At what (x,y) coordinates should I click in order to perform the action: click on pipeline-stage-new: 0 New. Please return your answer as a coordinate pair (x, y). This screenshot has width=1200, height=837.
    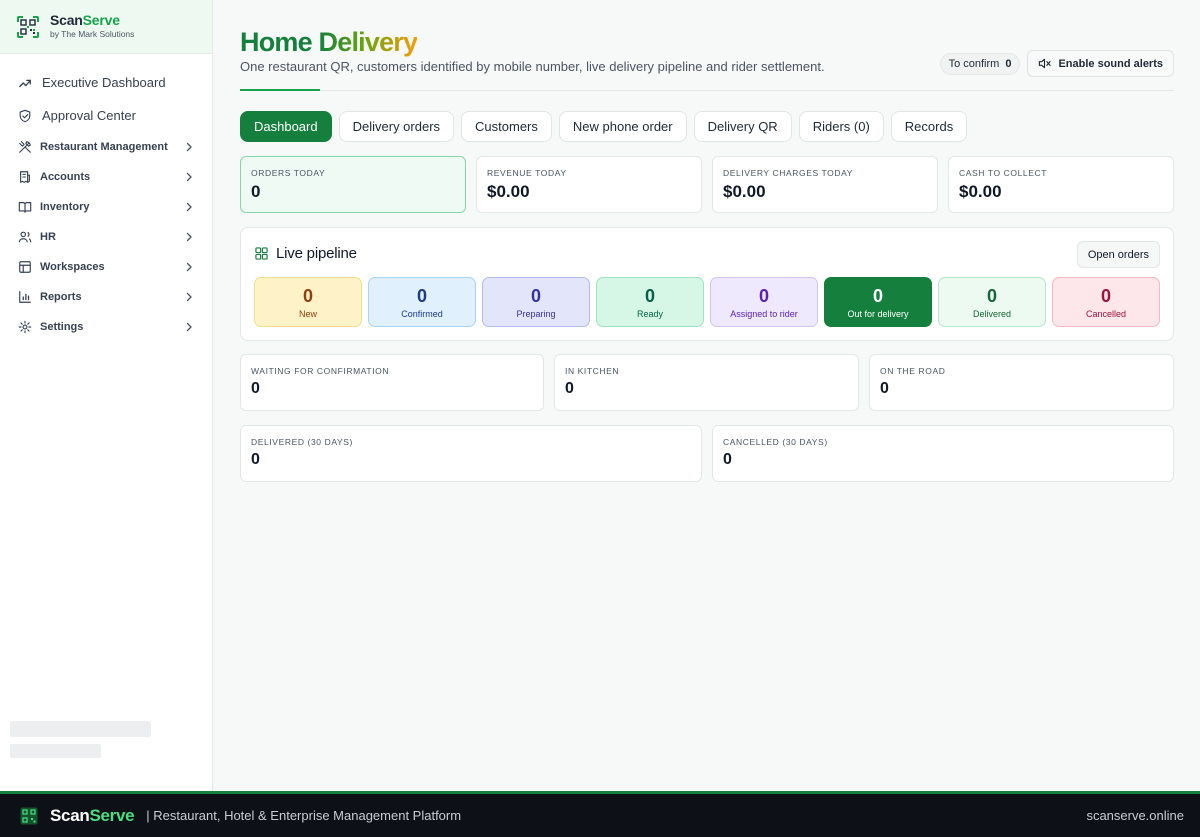
    Looking at the image, I should click on (308, 302).